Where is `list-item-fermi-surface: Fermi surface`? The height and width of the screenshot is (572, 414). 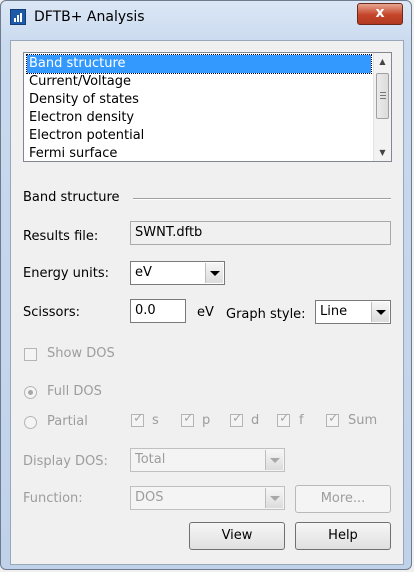 list-item-fermi-surface: Fermi surface is located at coordinates (199, 153).